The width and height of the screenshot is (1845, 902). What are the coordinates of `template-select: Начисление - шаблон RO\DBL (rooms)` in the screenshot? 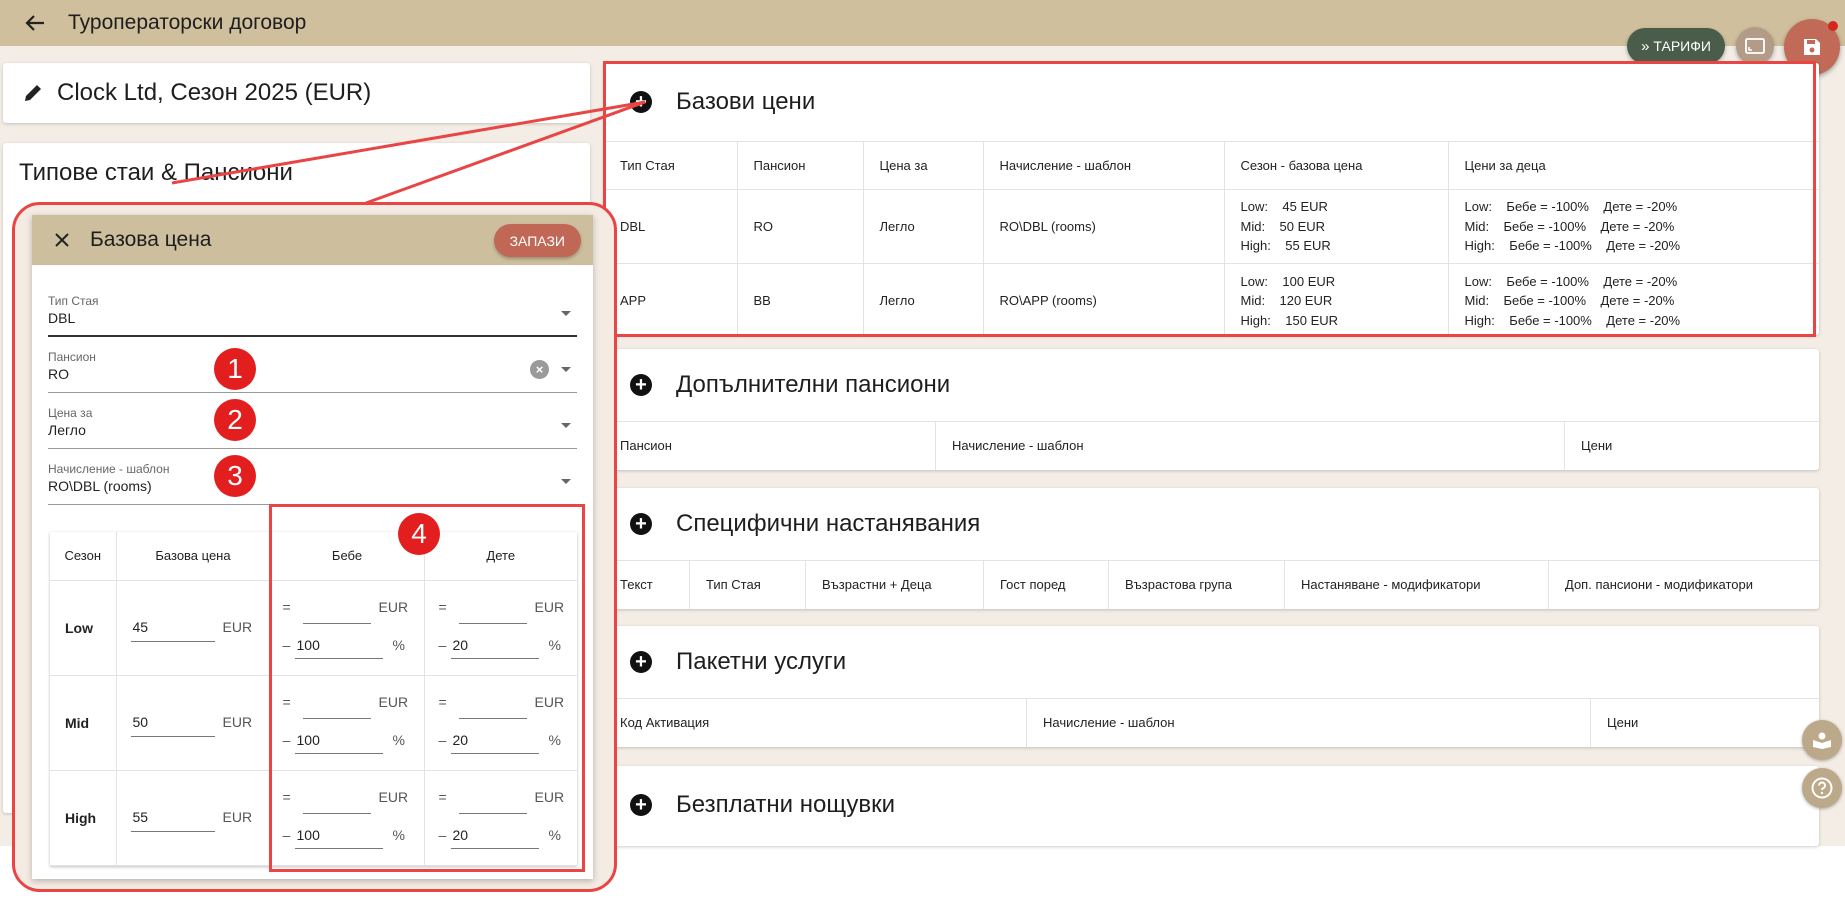 It's located at (312, 480).